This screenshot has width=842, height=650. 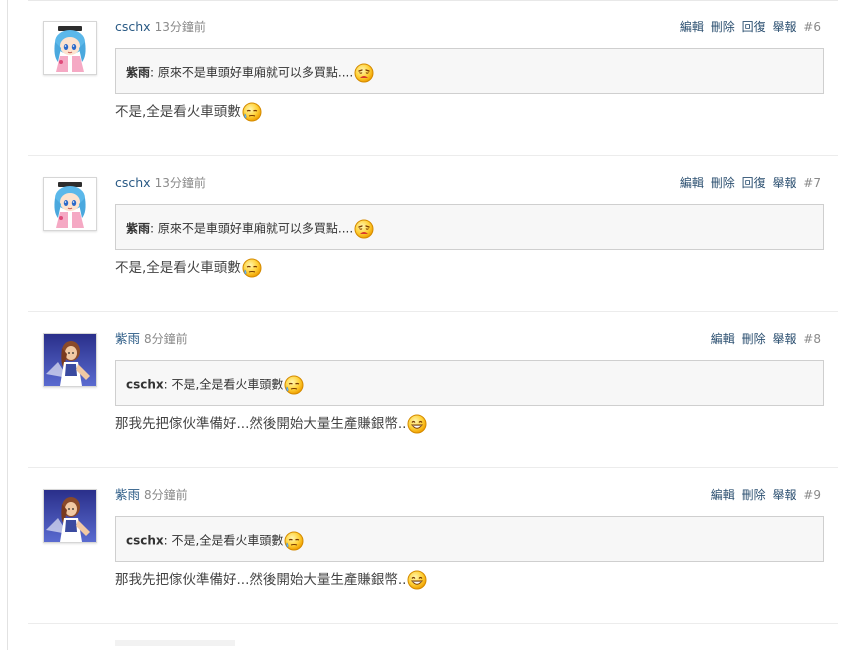 What do you see at coordinates (812, 27) in the screenshot?
I see `post-number: #6` at bounding box center [812, 27].